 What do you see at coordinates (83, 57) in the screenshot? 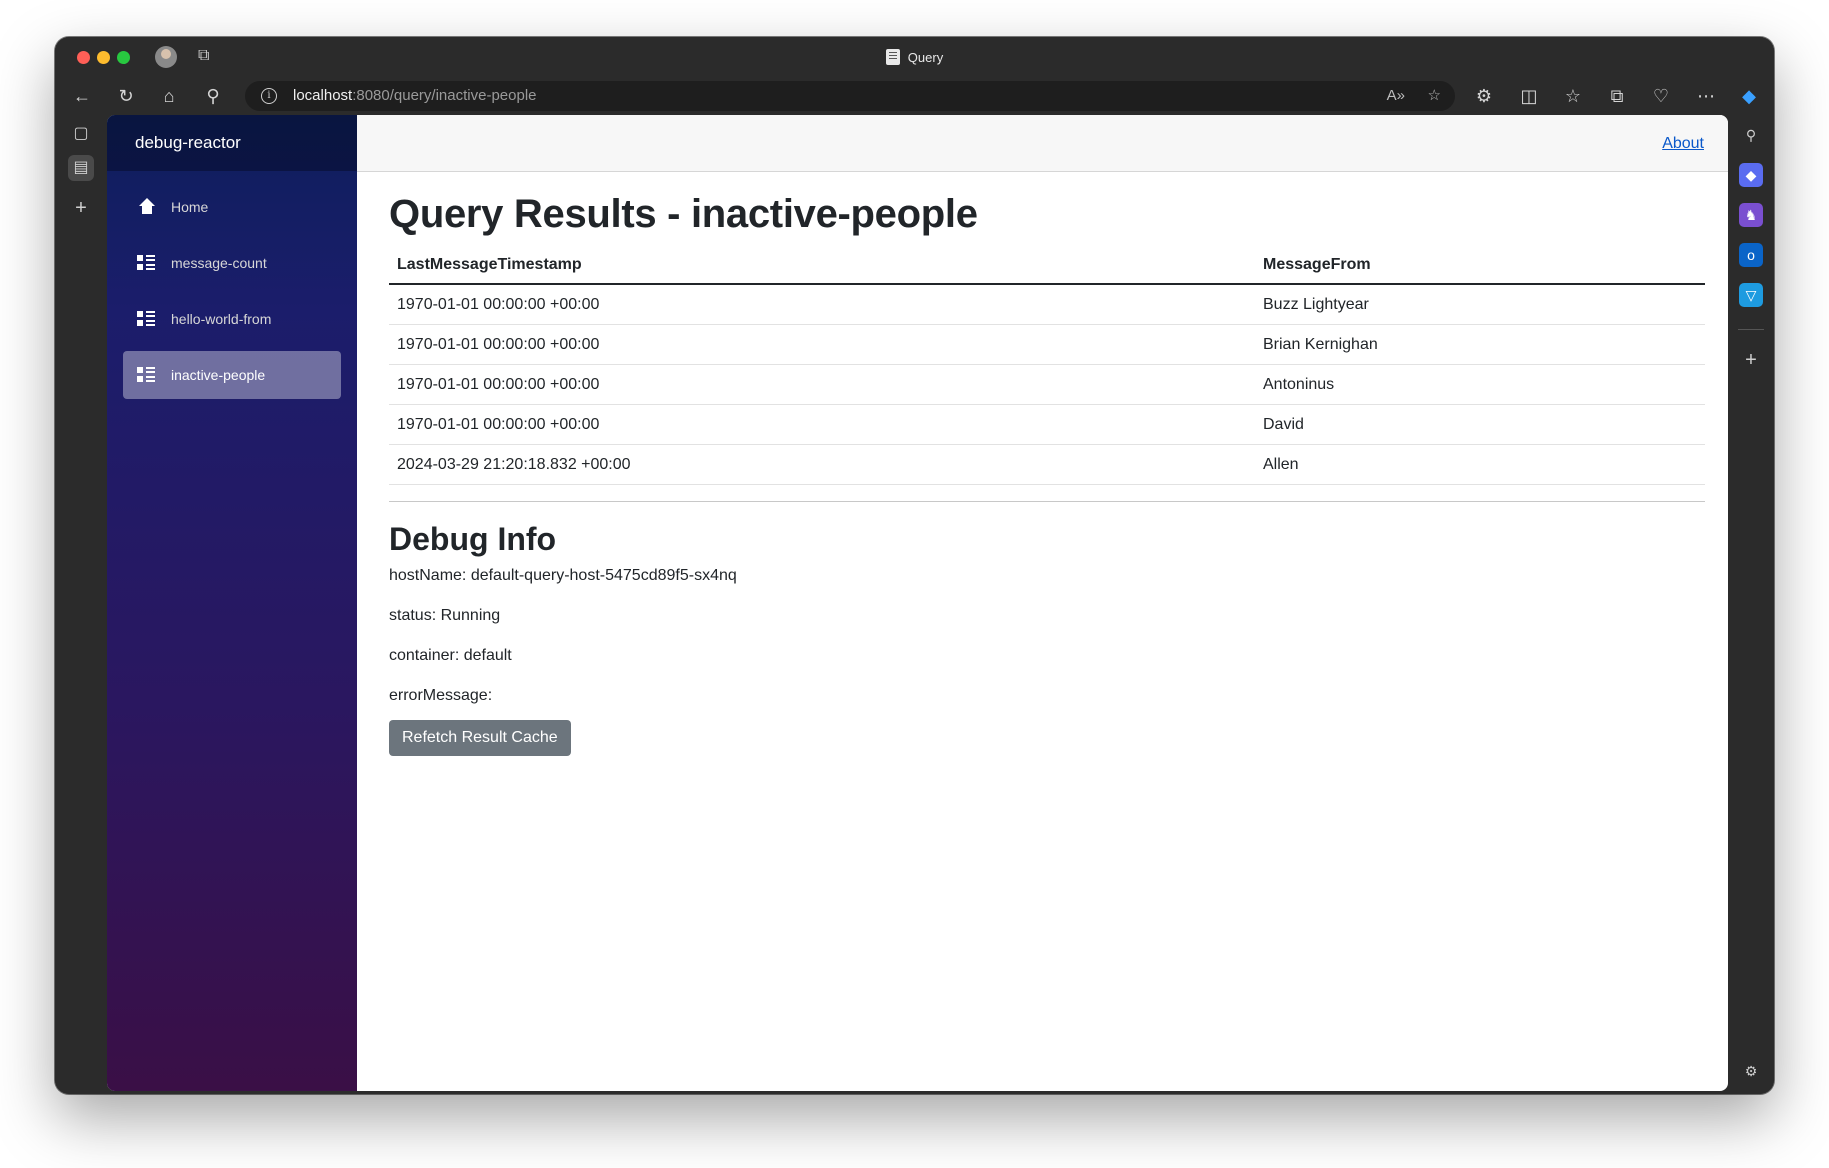
I see `close-window-button` at bounding box center [83, 57].